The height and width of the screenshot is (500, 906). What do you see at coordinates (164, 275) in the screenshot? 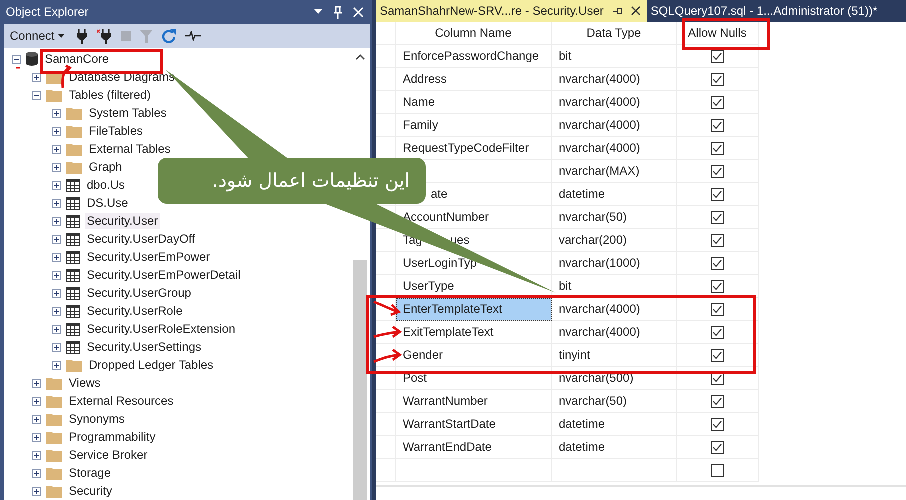
I see `tree-item: Security.UserEmPowerDetail` at bounding box center [164, 275].